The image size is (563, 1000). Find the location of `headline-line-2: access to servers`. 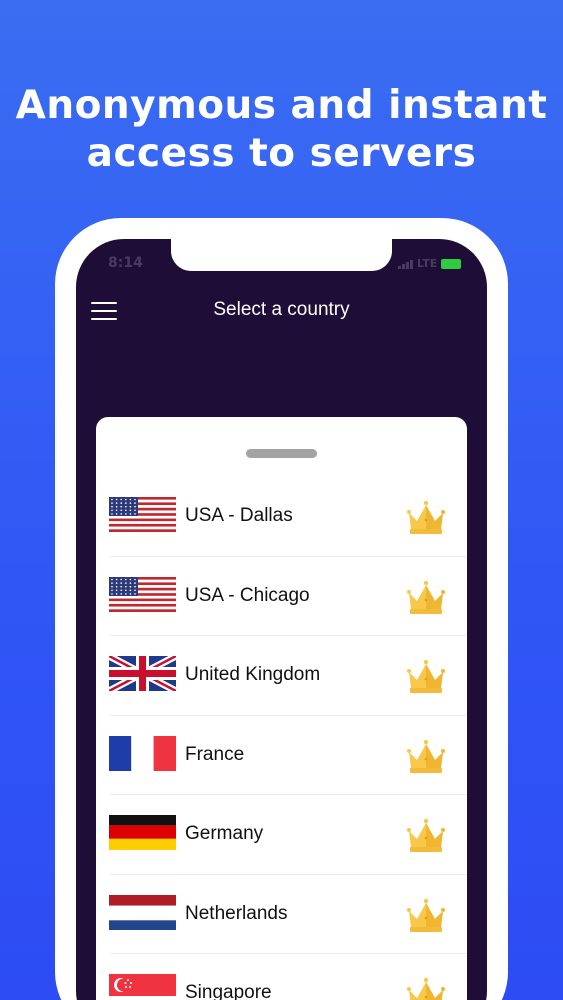

headline-line-2: access to servers is located at coordinates (281, 153).